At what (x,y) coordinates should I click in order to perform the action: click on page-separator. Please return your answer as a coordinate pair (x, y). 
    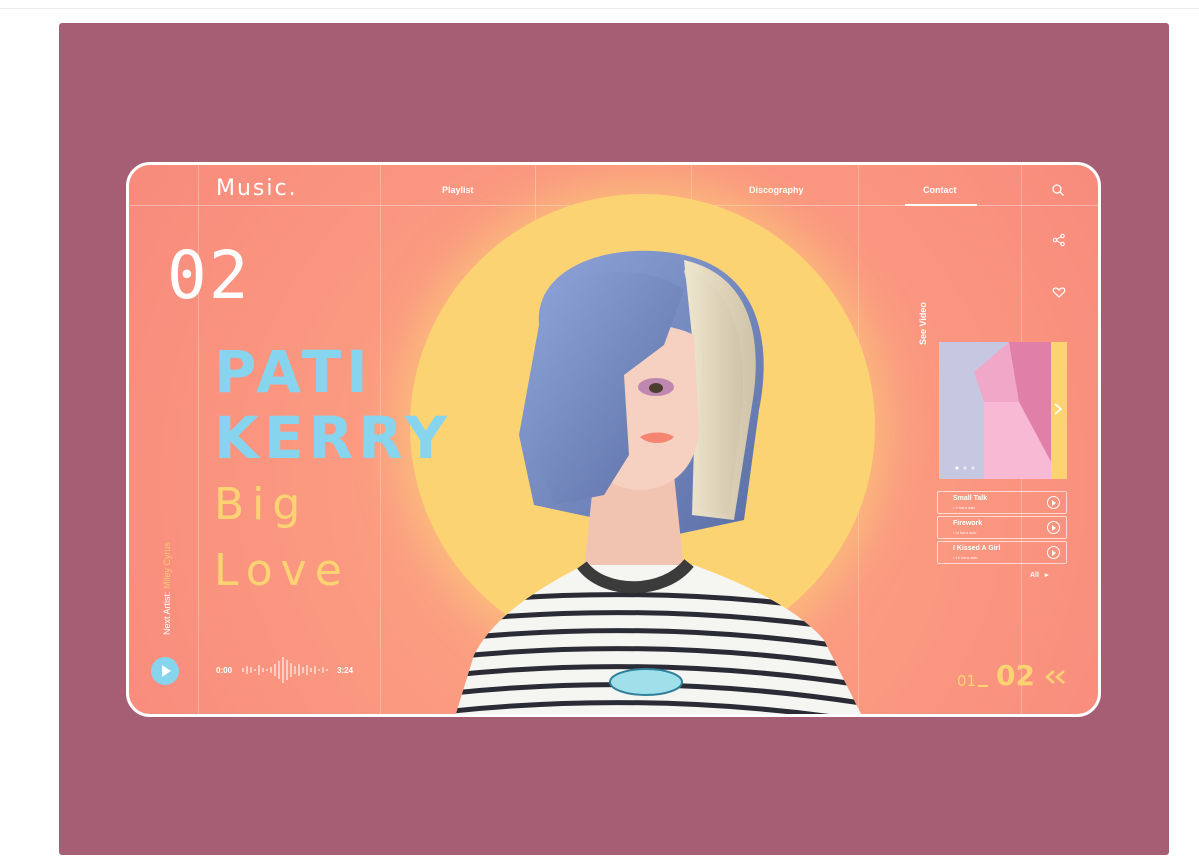
    Looking at the image, I should click on (983, 686).